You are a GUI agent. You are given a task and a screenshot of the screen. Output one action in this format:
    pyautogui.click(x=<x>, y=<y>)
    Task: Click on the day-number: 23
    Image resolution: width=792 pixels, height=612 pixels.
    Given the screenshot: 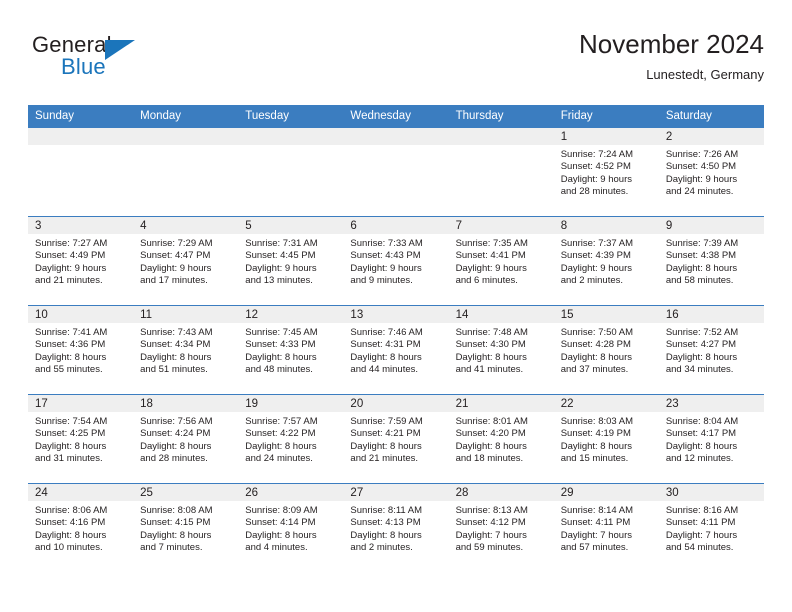 What is the action you would take?
    pyautogui.click(x=711, y=403)
    